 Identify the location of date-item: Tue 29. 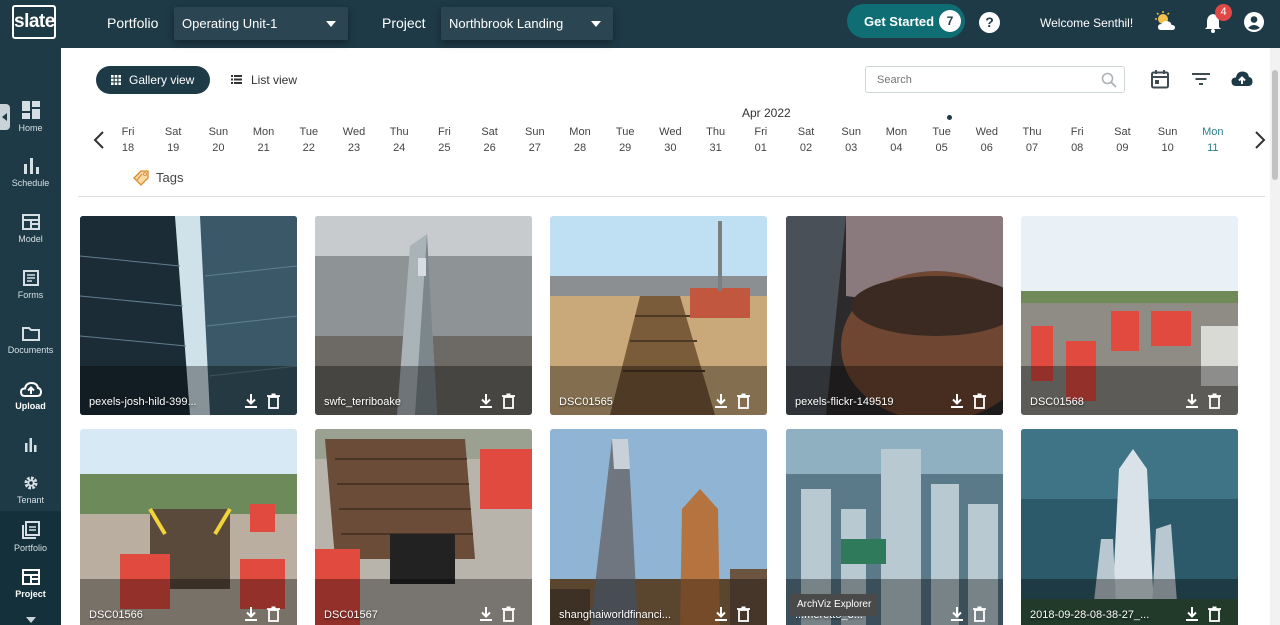
(625, 140).